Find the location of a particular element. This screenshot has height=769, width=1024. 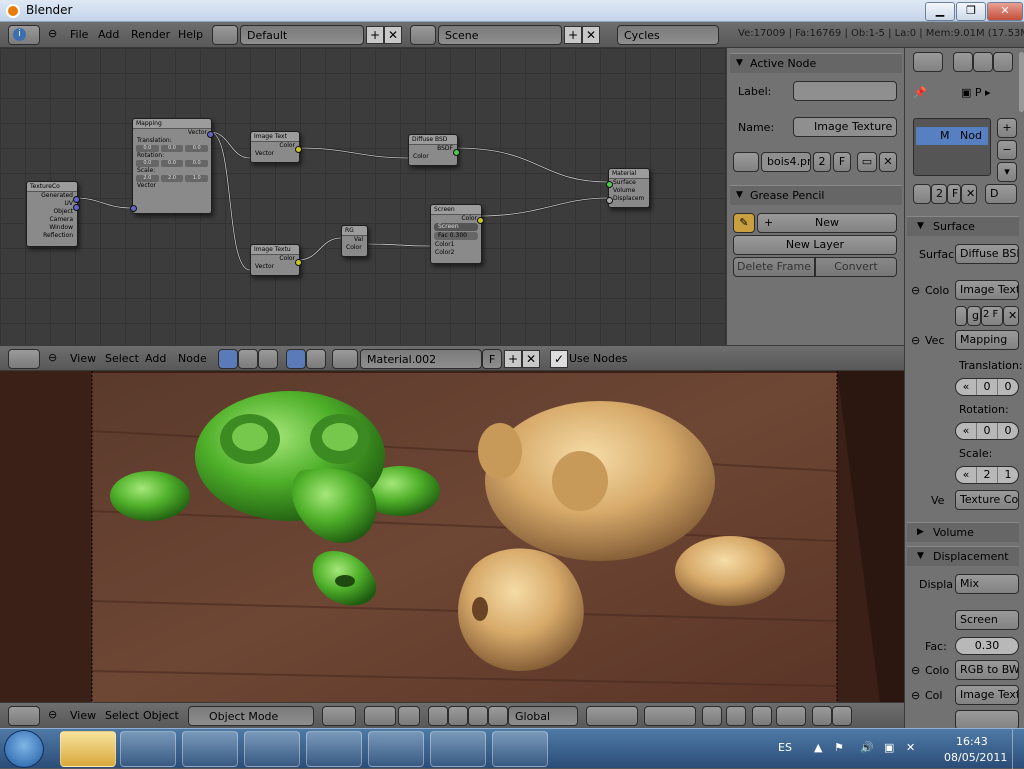

menu-add: Add is located at coordinates (108, 34).